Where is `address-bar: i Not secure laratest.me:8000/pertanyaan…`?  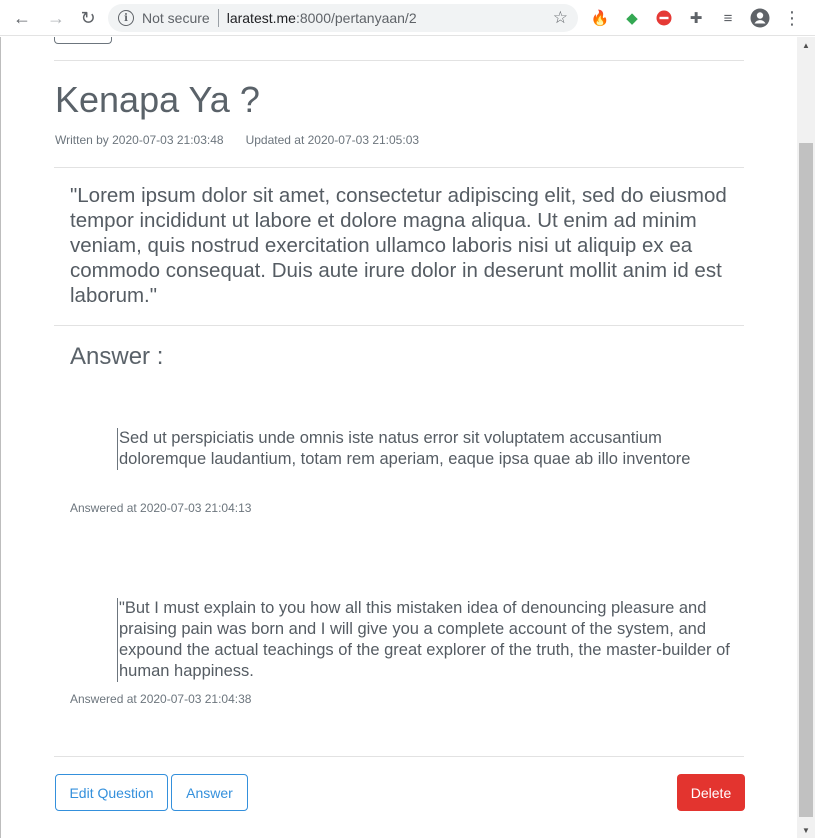
address-bar: i Not secure laratest.me:8000/pertanyaan… is located at coordinates (343, 18).